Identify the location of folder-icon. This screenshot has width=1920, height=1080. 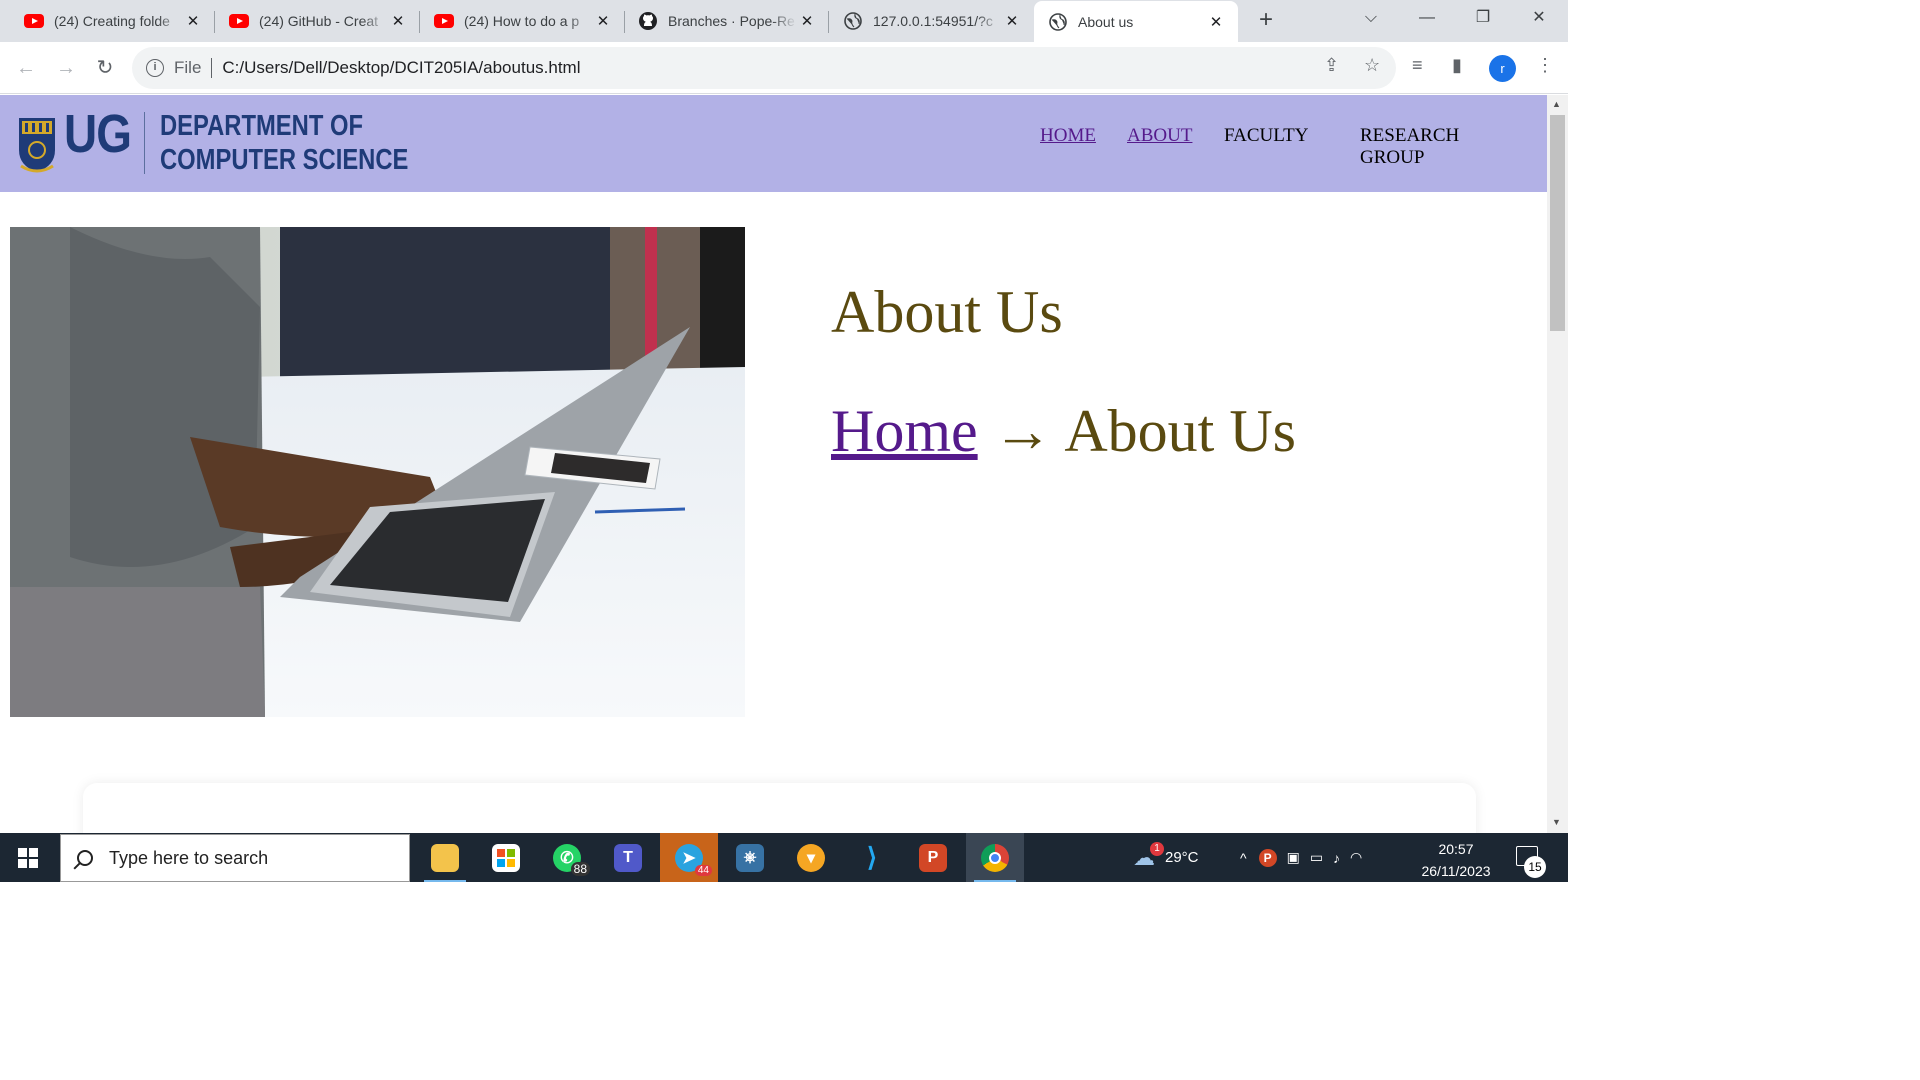
(445, 857).